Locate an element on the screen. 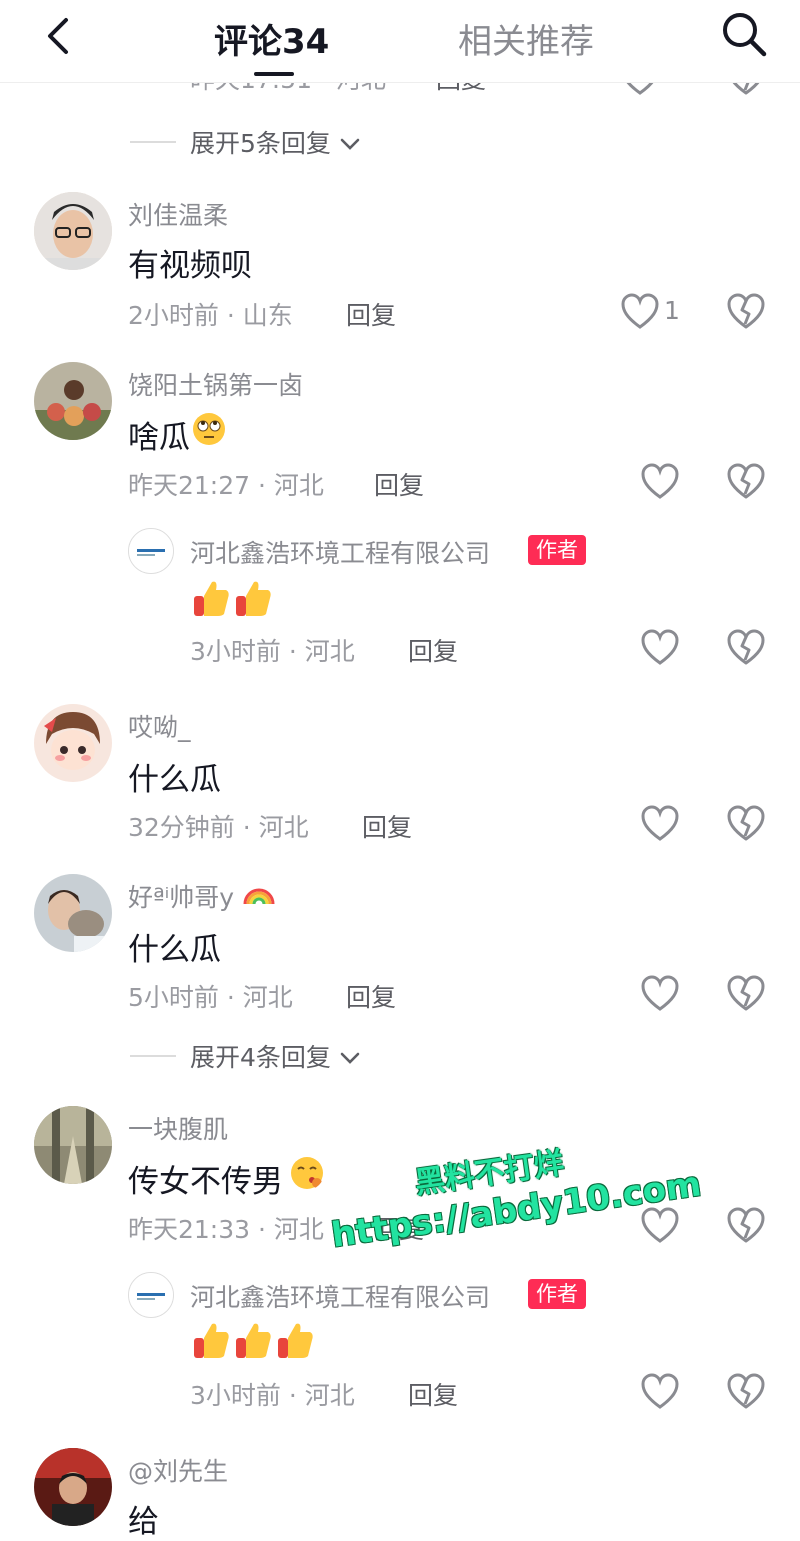 The image size is (800, 1541). comment-text: 啥瓜 is located at coordinates (159, 434).